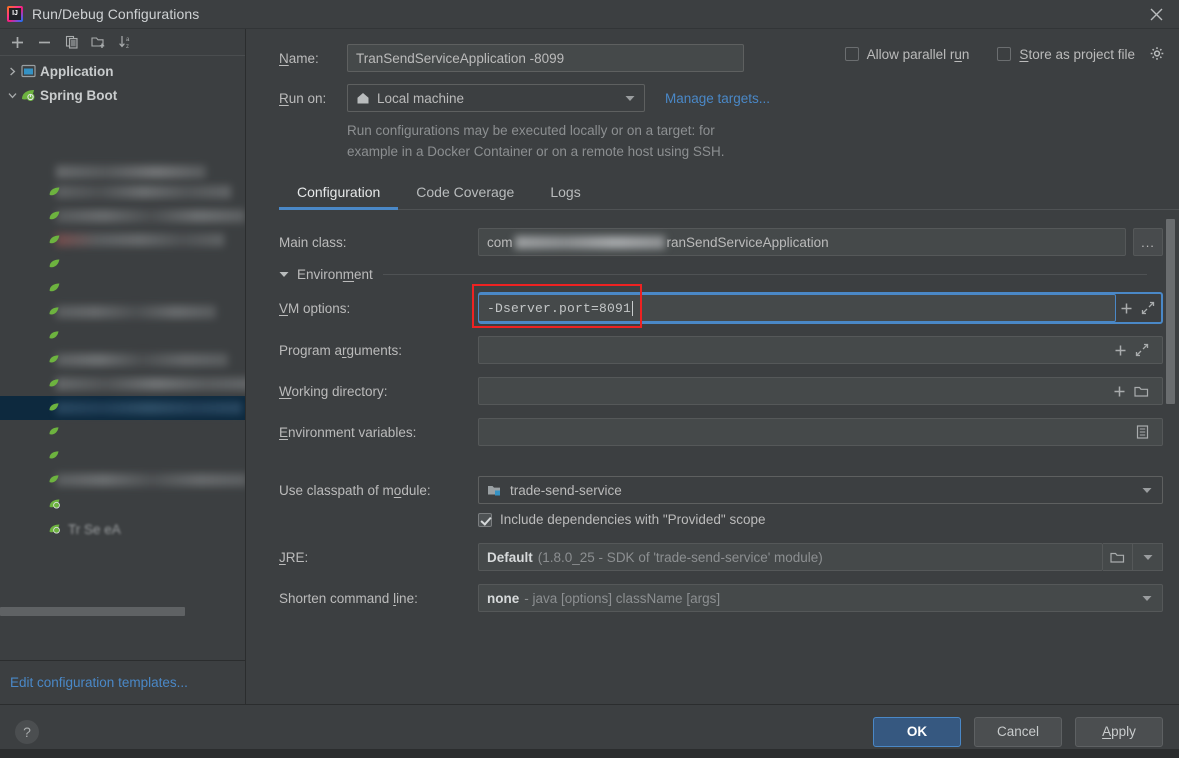 This screenshot has height=758, width=1179. I want to click on tab-configuration: Configuration, so click(339, 194).